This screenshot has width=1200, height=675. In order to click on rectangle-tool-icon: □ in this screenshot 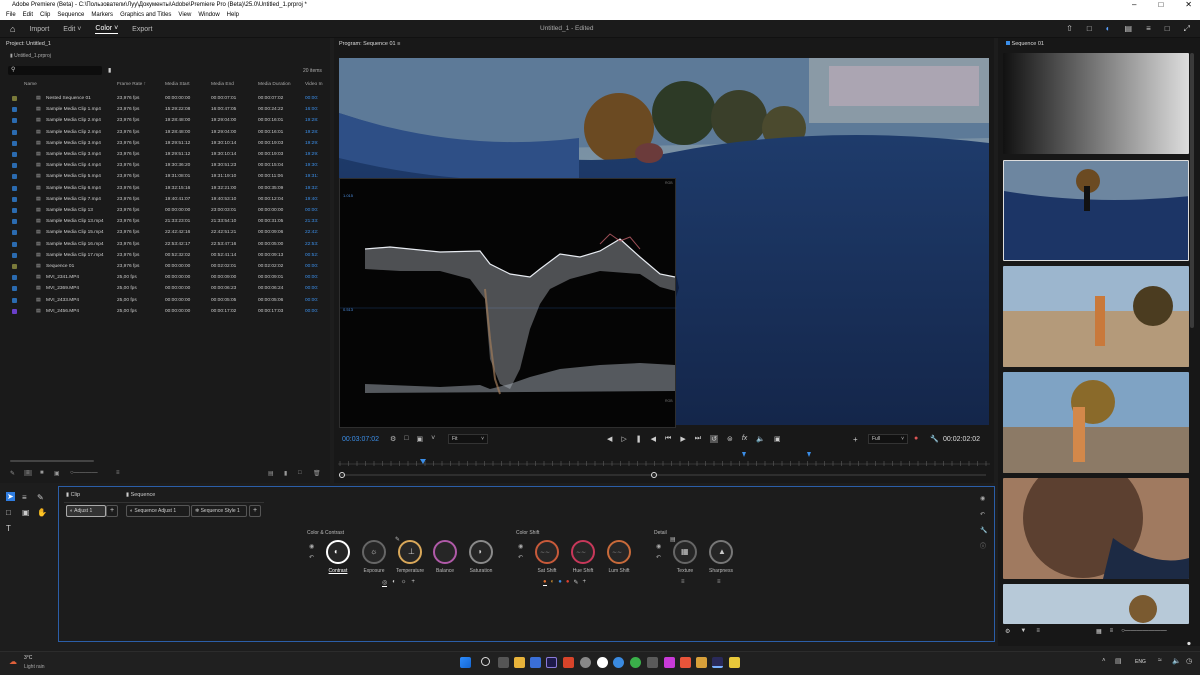, I will do `click(8, 512)`.